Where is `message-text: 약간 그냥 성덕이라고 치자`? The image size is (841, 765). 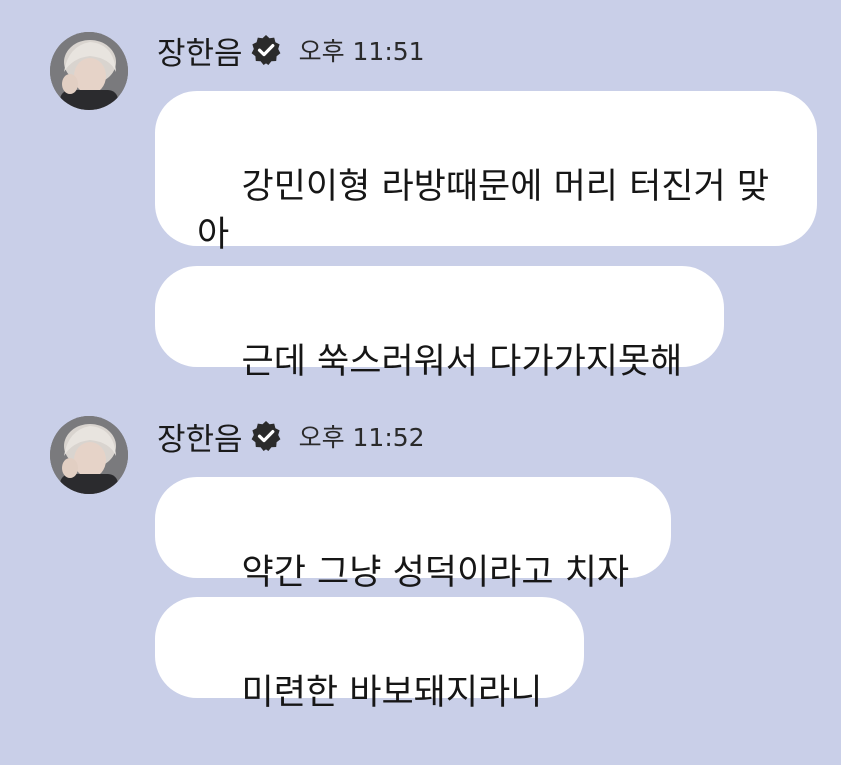 message-text: 약간 그냥 성덕이라고 치자 is located at coordinates (435, 573).